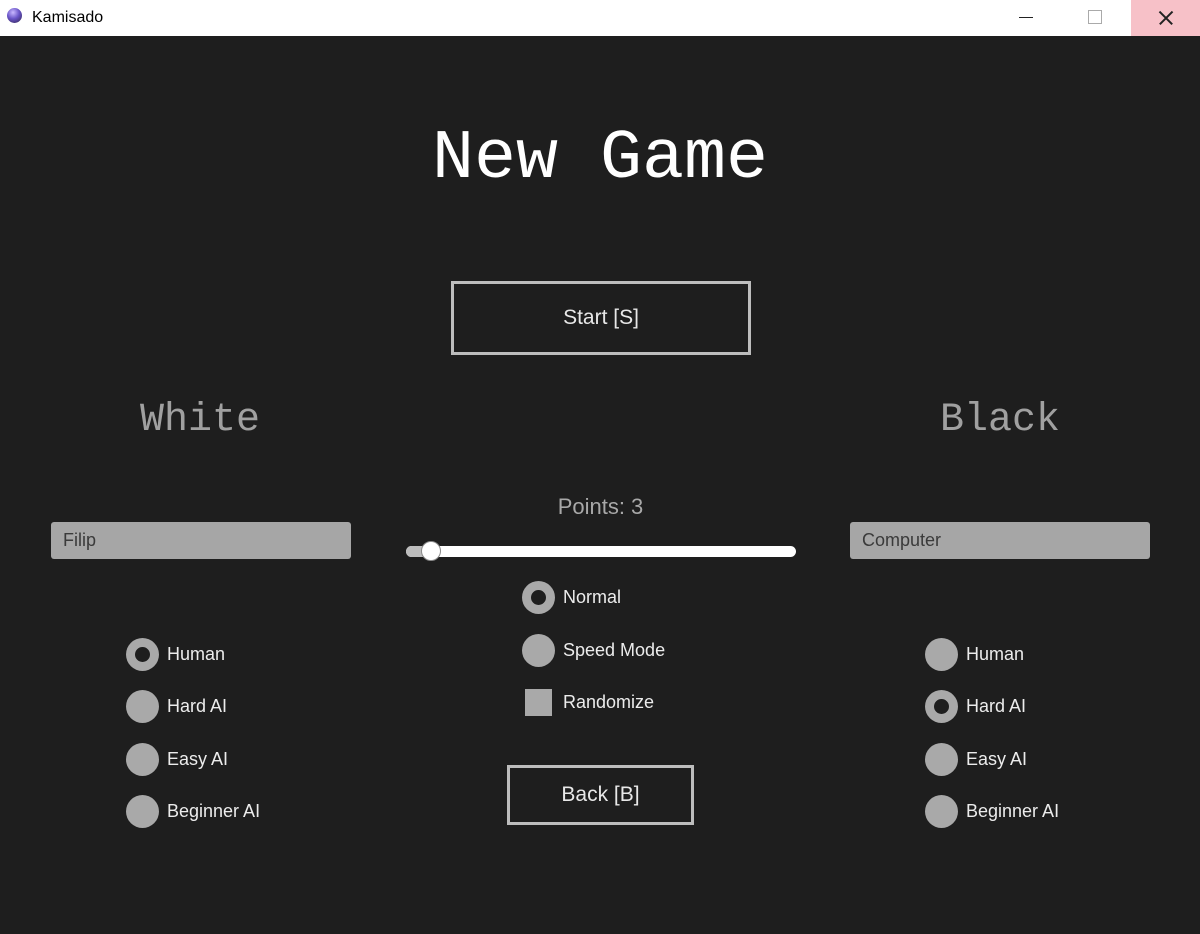 Image resolution: width=1200 pixels, height=934 pixels. I want to click on minimize-button, so click(1025, 18).